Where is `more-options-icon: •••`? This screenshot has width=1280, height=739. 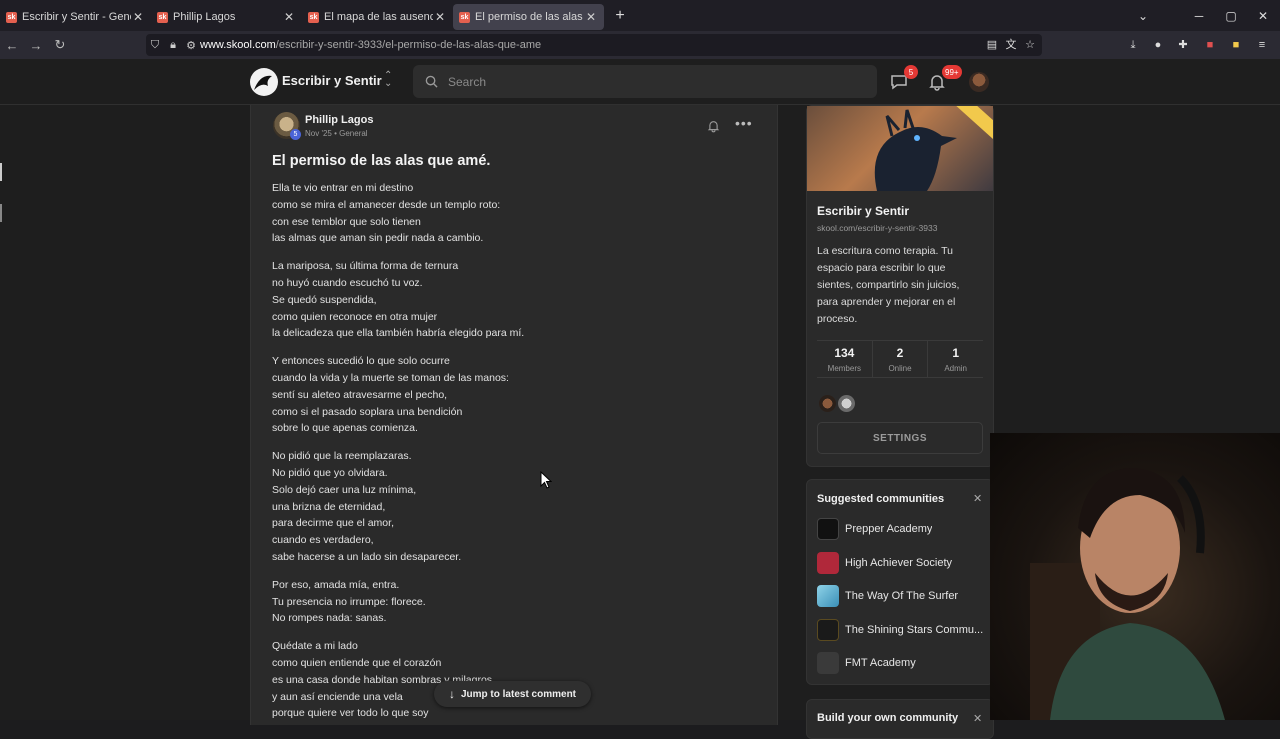 more-options-icon: ••• is located at coordinates (744, 123).